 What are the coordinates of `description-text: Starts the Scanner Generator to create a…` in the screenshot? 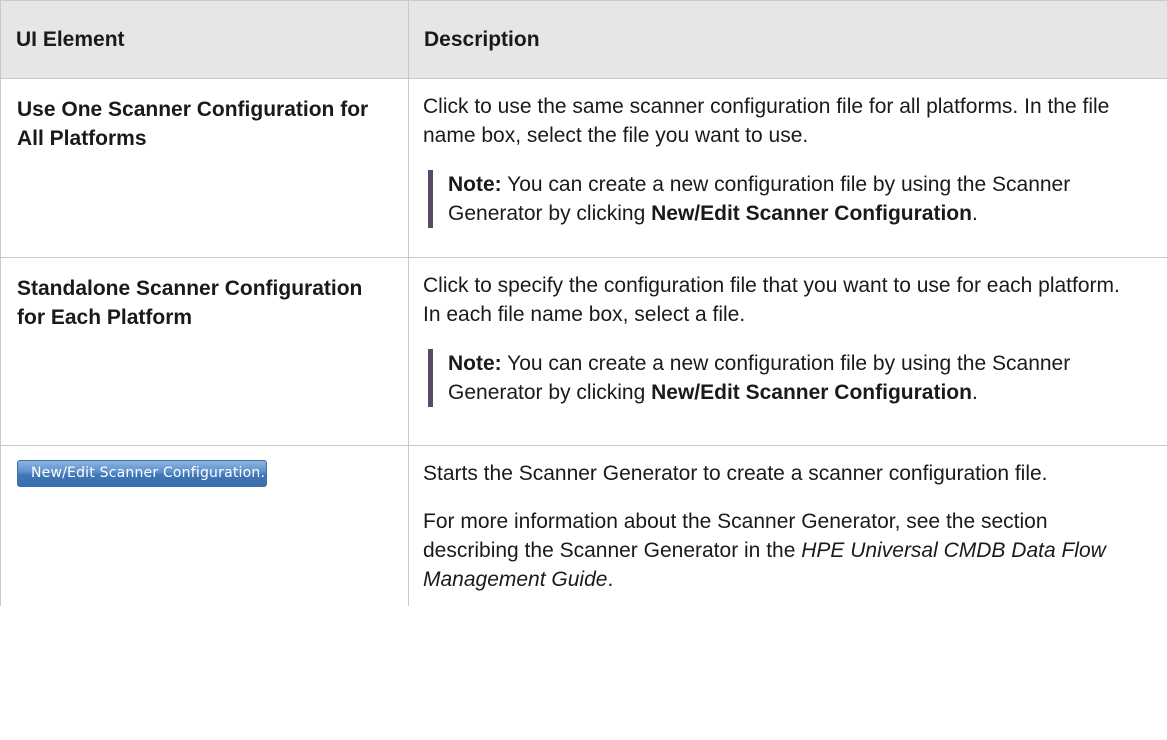 It's located at (735, 473).